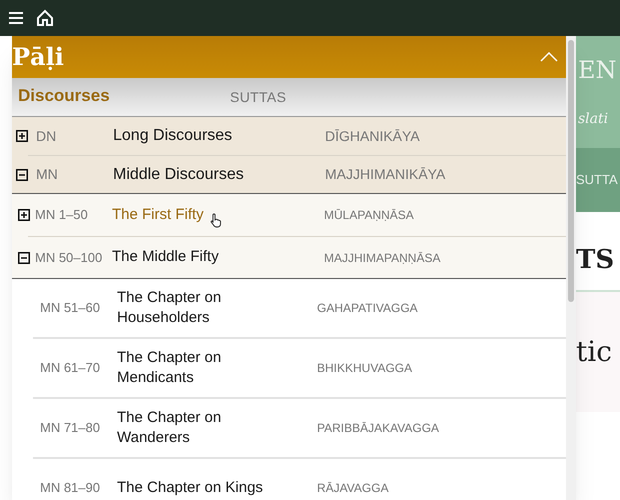 The width and height of the screenshot is (620, 500). What do you see at coordinates (289, 258) in the screenshot?
I see `list-item: MN 50–100 The Middle Fifty MAJJHIMAPAṆṆĀSA` at bounding box center [289, 258].